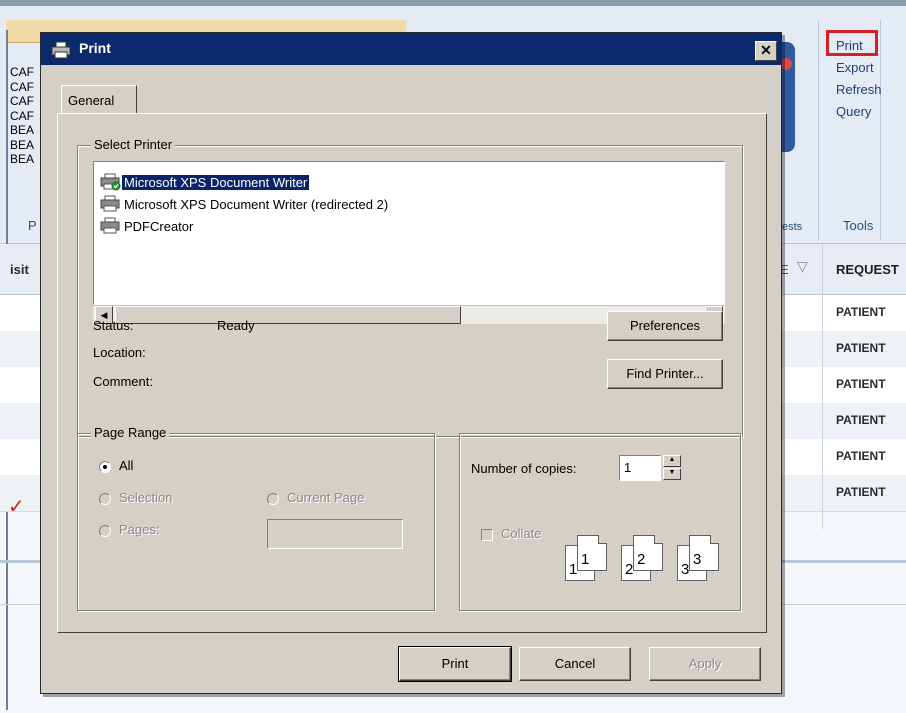 The height and width of the screenshot is (713, 906). What do you see at coordinates (130, 432) in the screenshot?
I see `page-range-legend: Page Range` at bounding box center [130, 432].